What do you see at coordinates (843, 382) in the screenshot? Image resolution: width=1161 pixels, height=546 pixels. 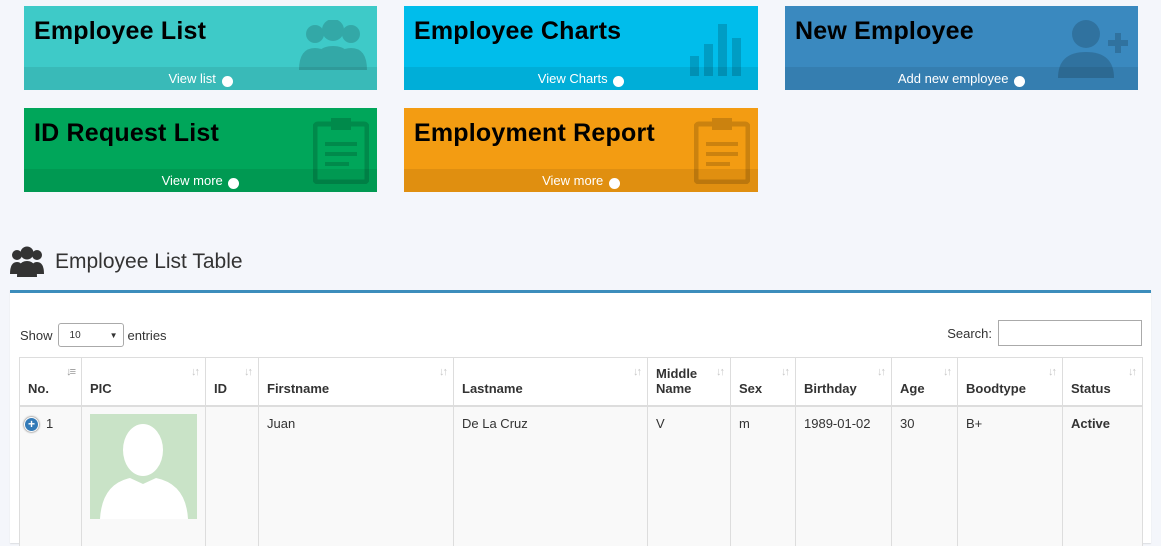 I see `column-header-birthday: Birthday ↓↑` at bounding box center [843, 382].